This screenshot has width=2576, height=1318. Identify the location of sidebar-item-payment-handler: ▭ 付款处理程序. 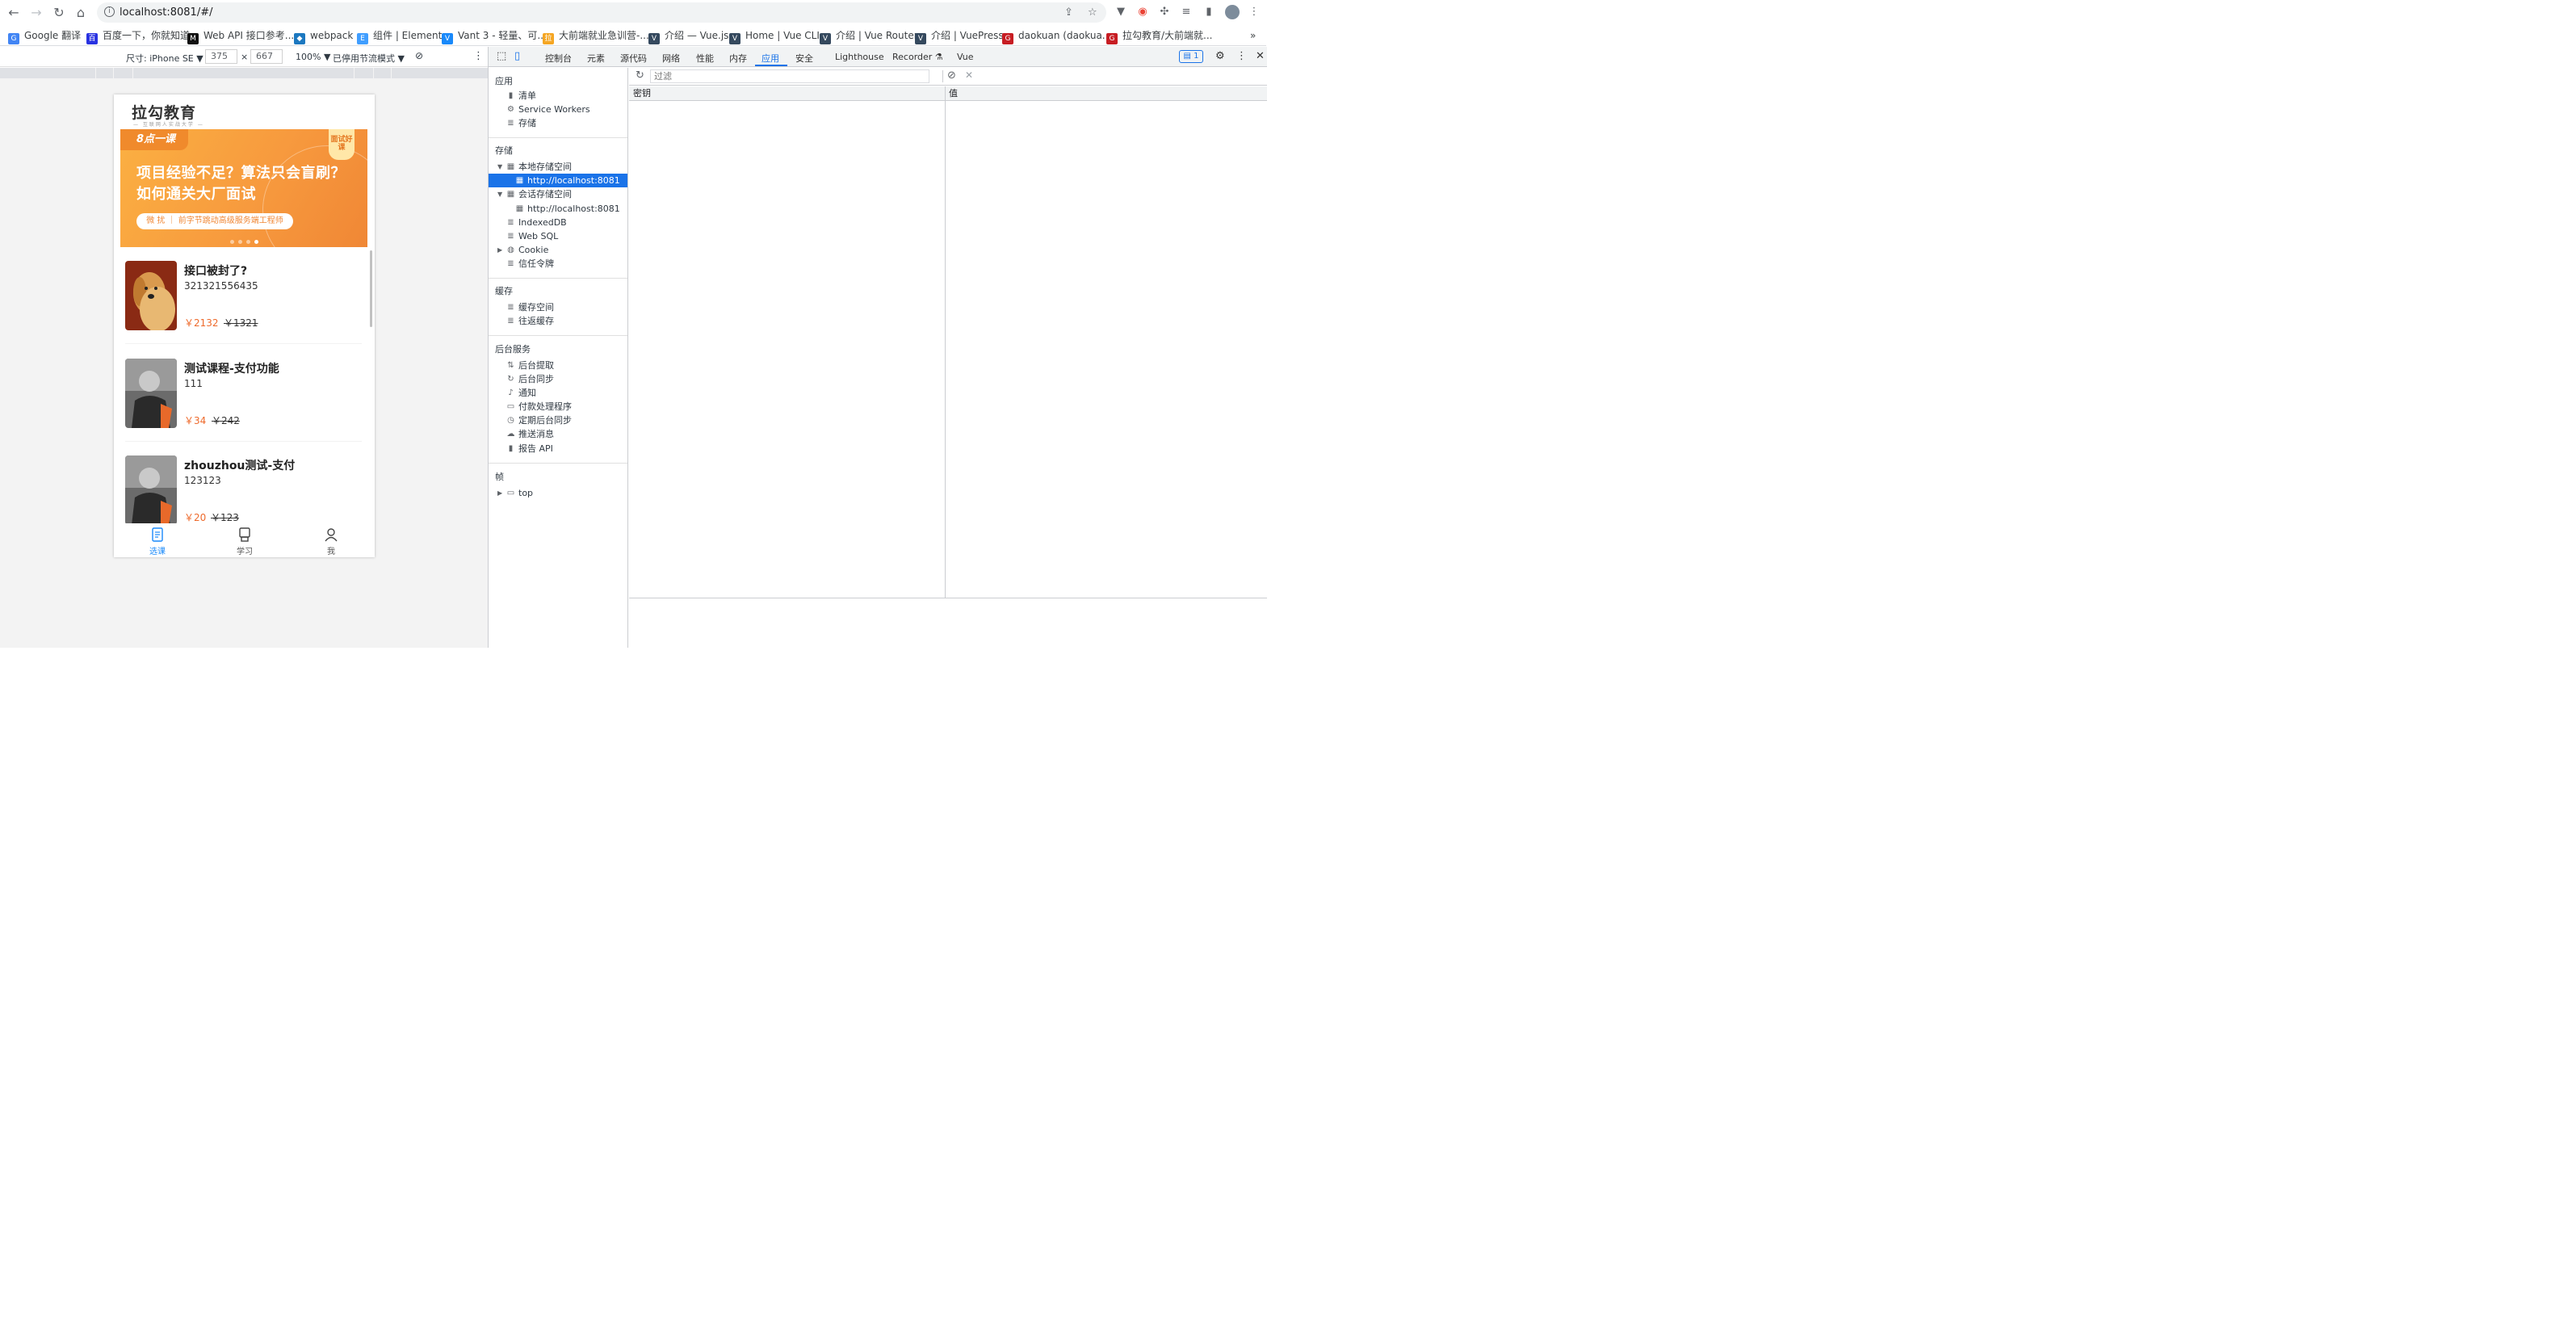
(558, 406).